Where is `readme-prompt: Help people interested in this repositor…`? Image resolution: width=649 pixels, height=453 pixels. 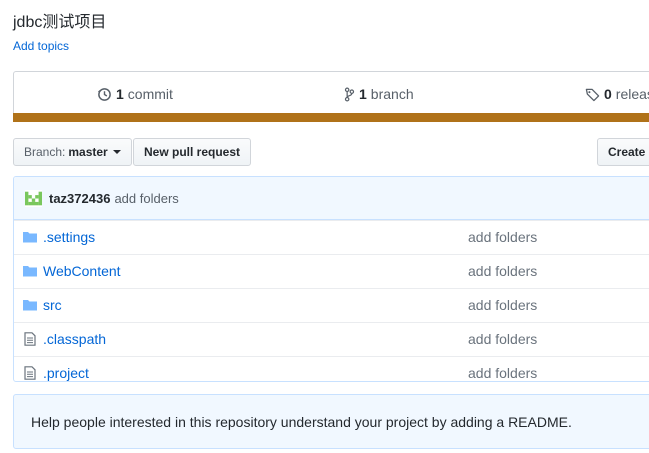 readme-prompt: Help people interested in this repositor… is located at coordinates (331, 421).